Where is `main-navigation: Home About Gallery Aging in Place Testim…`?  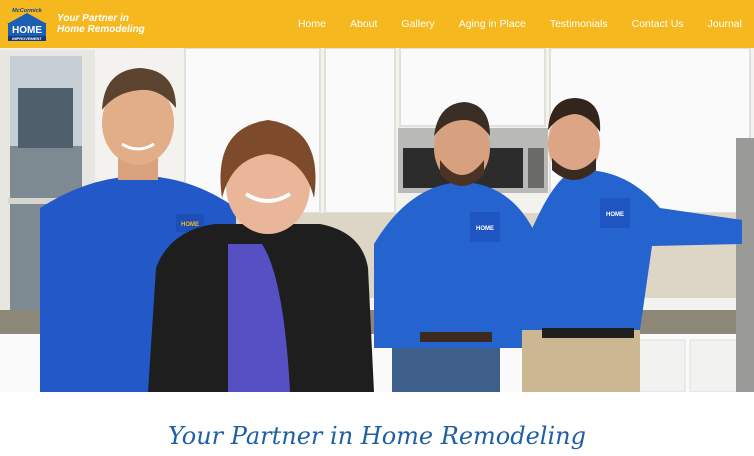 main-navigation: Home About Gallery Aging in Place Testim… is located at coordinates (526, 24).